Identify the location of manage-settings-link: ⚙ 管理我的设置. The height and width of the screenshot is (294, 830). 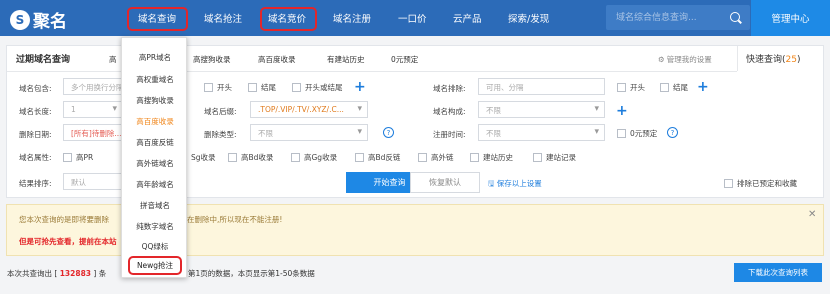
(684, 59).